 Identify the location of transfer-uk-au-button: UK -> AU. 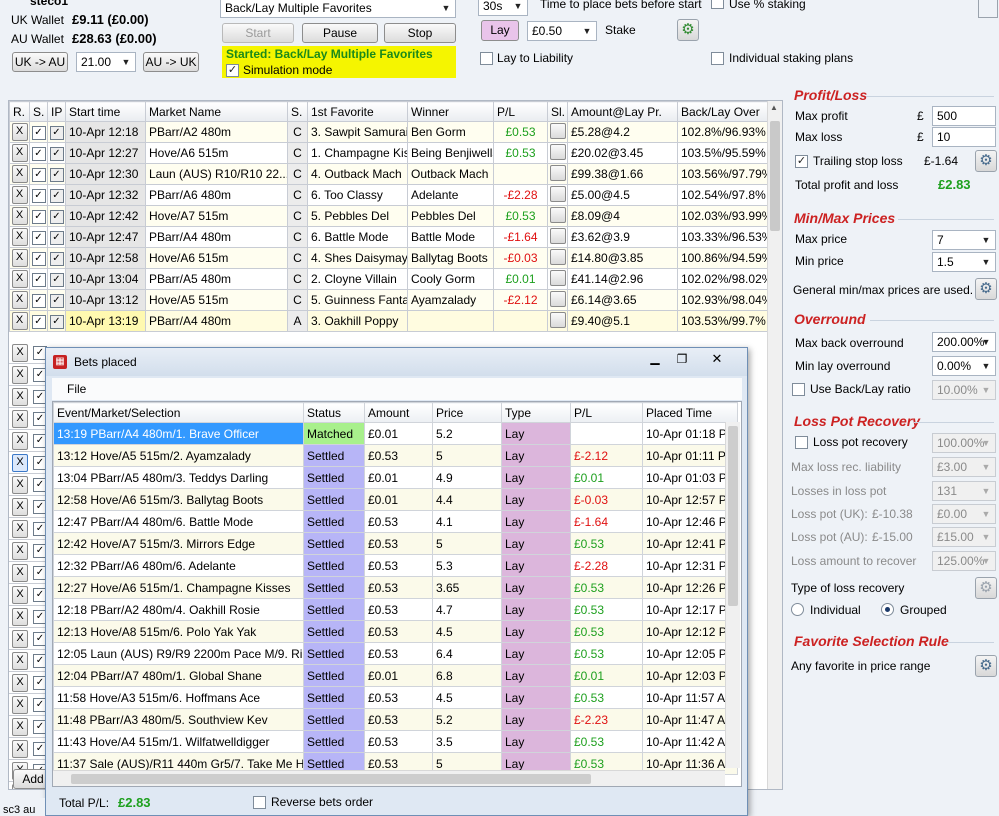
(40, 62).